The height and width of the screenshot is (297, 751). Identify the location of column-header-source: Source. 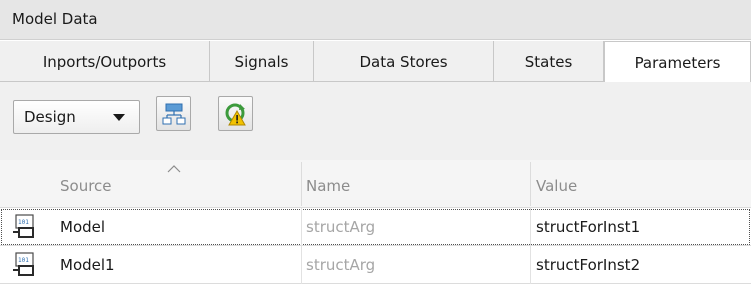
(86, 184).